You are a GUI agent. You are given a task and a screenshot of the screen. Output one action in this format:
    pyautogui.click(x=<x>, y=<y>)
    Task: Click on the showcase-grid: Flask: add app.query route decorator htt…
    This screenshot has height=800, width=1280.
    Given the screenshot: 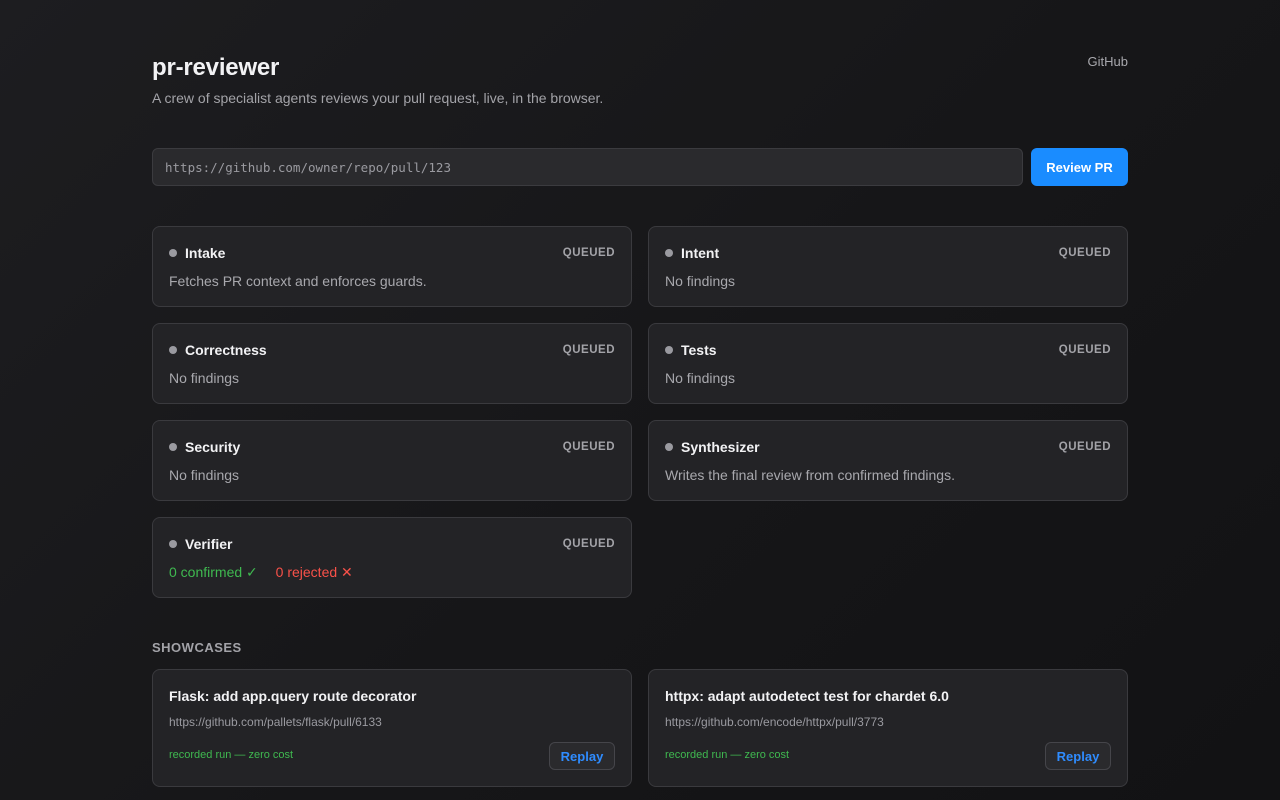 What is the action you would take?
    pyautogui.click(x=640, y=728)
    